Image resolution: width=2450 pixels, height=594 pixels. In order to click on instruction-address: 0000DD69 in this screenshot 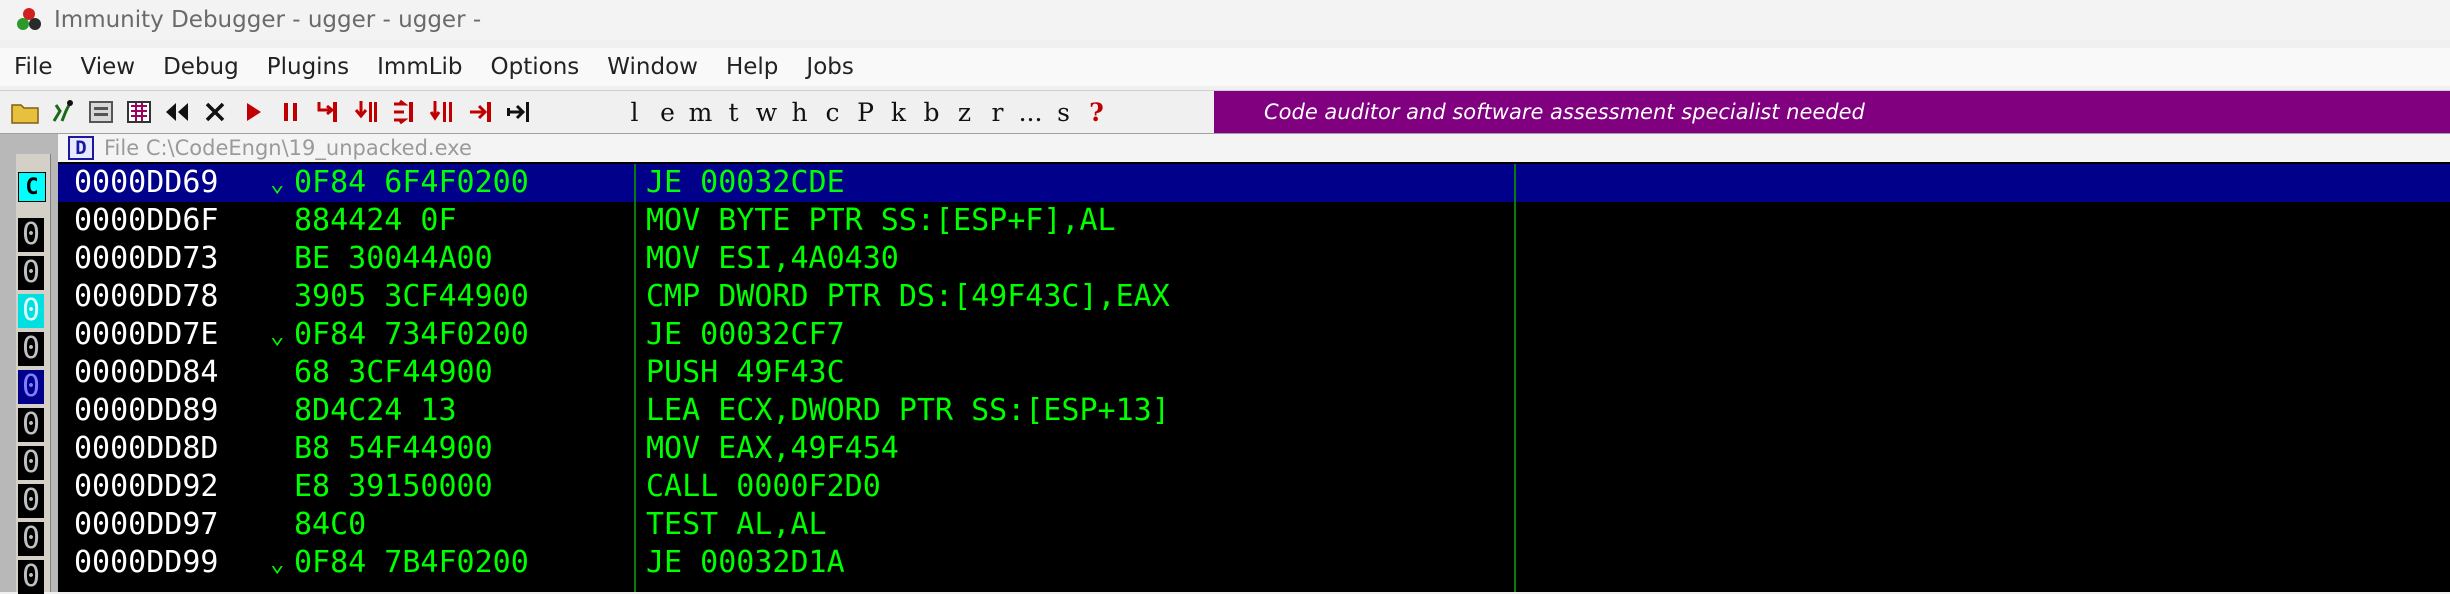, I will do `click(146, 182)`.